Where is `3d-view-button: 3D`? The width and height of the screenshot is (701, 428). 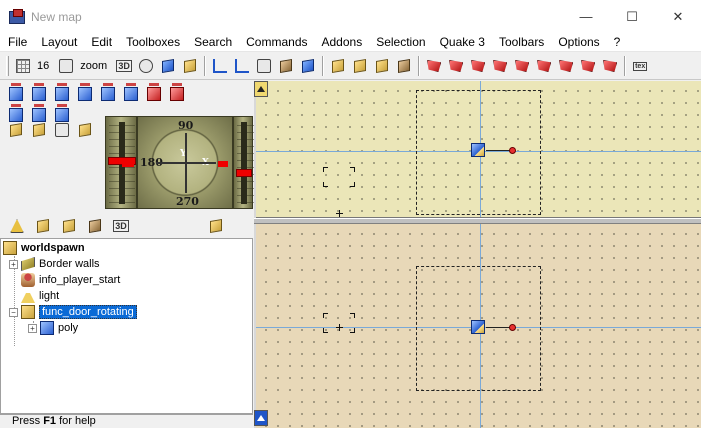
3d-view-button: 3D is located at coordinates (124, 66).